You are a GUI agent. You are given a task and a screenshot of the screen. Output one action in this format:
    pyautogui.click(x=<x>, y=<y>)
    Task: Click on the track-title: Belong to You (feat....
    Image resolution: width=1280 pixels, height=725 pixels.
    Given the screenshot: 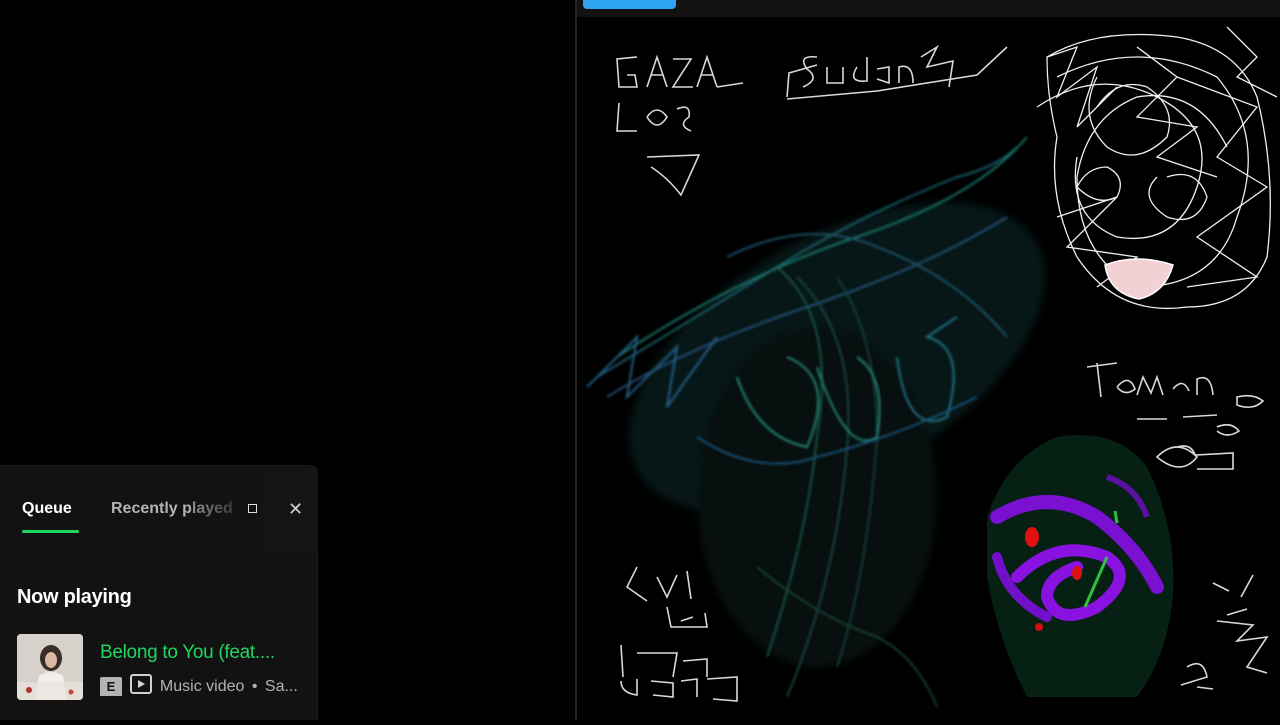 What is the action you would take?
    pyautogui.click(x=206, y=653)
    